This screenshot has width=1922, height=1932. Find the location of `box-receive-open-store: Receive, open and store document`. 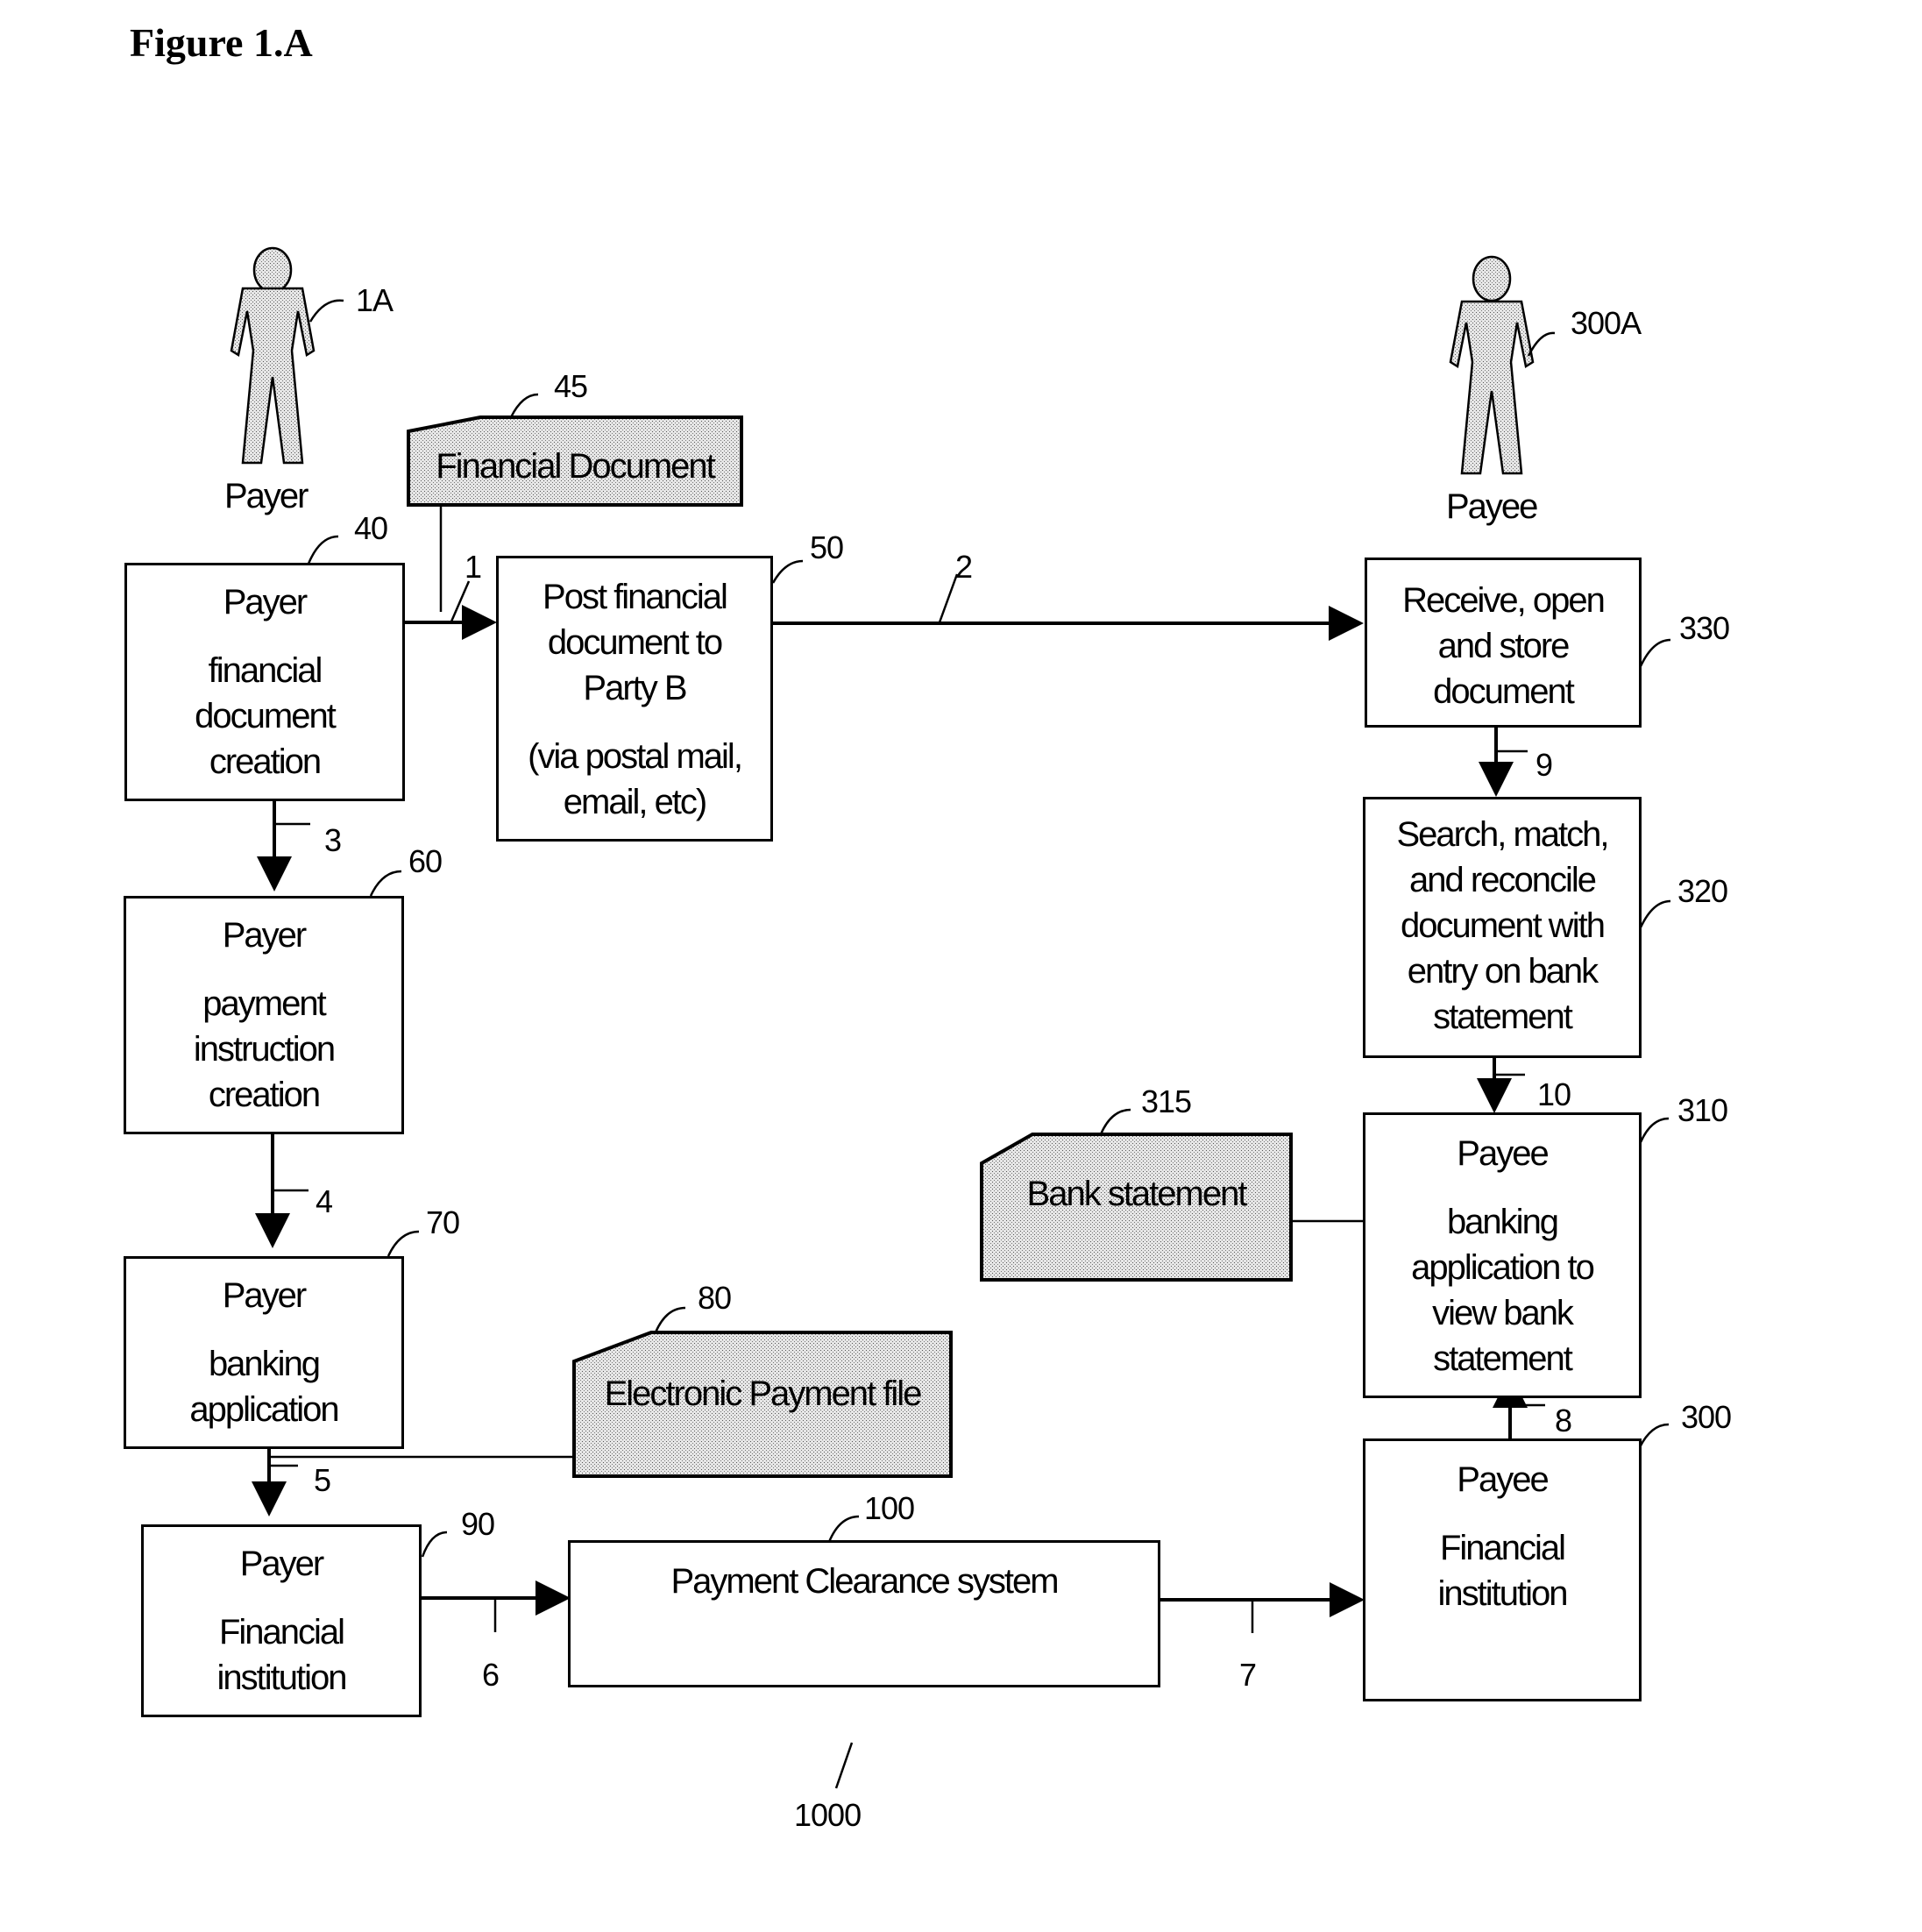

box-receive-open-store: Receive, open and store document is located at coordinates (1503, 643).